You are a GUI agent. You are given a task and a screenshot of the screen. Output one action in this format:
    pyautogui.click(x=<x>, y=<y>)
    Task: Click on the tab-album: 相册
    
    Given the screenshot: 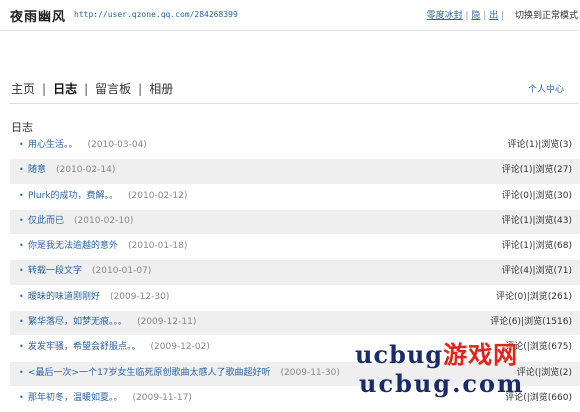 What is the action you would take?
    pyautogui.click(x=161, y=89)
    